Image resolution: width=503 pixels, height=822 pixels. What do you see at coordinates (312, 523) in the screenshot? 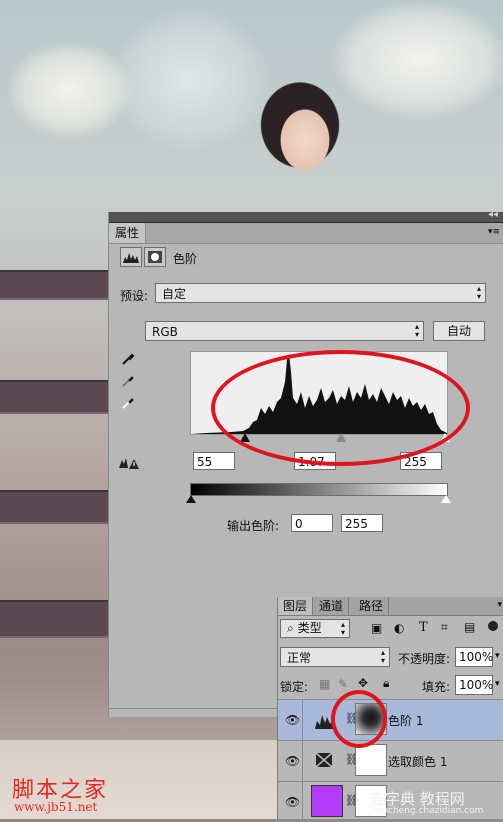
I see `output-black-field: 0` at bounding box center [312, 523].